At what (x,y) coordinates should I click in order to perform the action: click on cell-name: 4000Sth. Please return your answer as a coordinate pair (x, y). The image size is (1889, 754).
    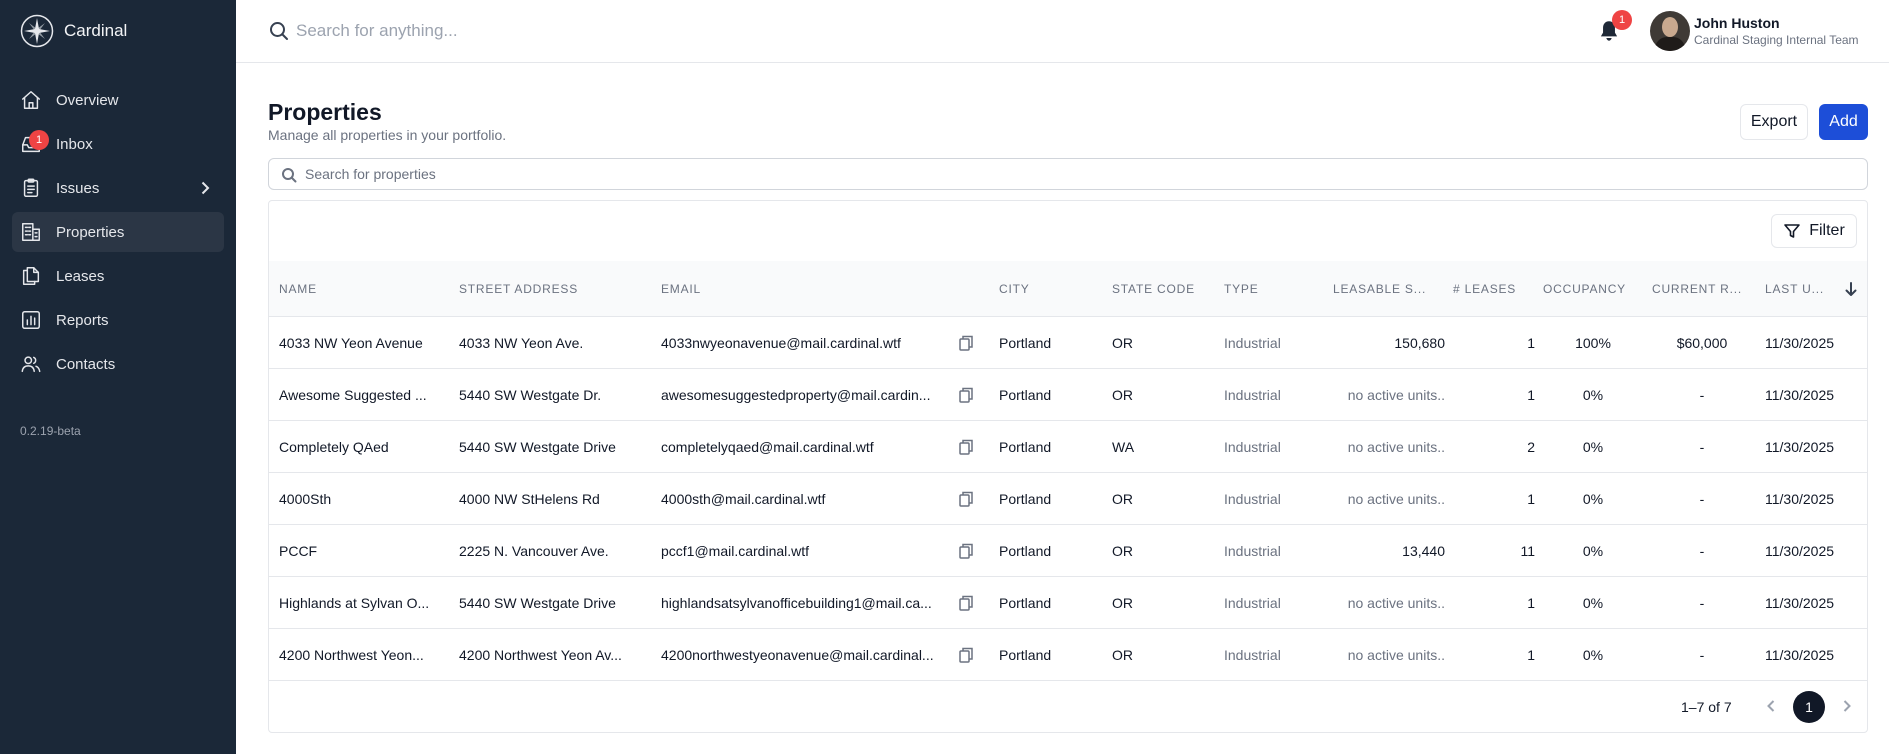
    Looking at the image, I should click on (364, 499).